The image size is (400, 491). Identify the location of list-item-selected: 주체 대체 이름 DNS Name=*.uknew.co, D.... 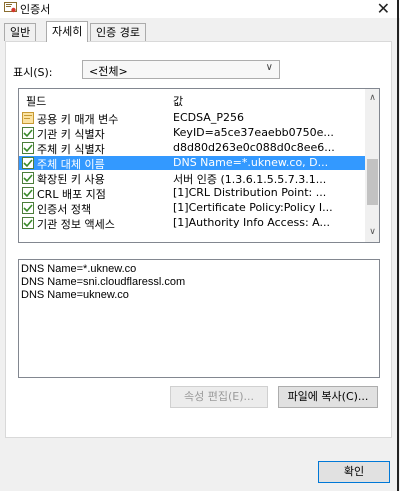
(192, 163).